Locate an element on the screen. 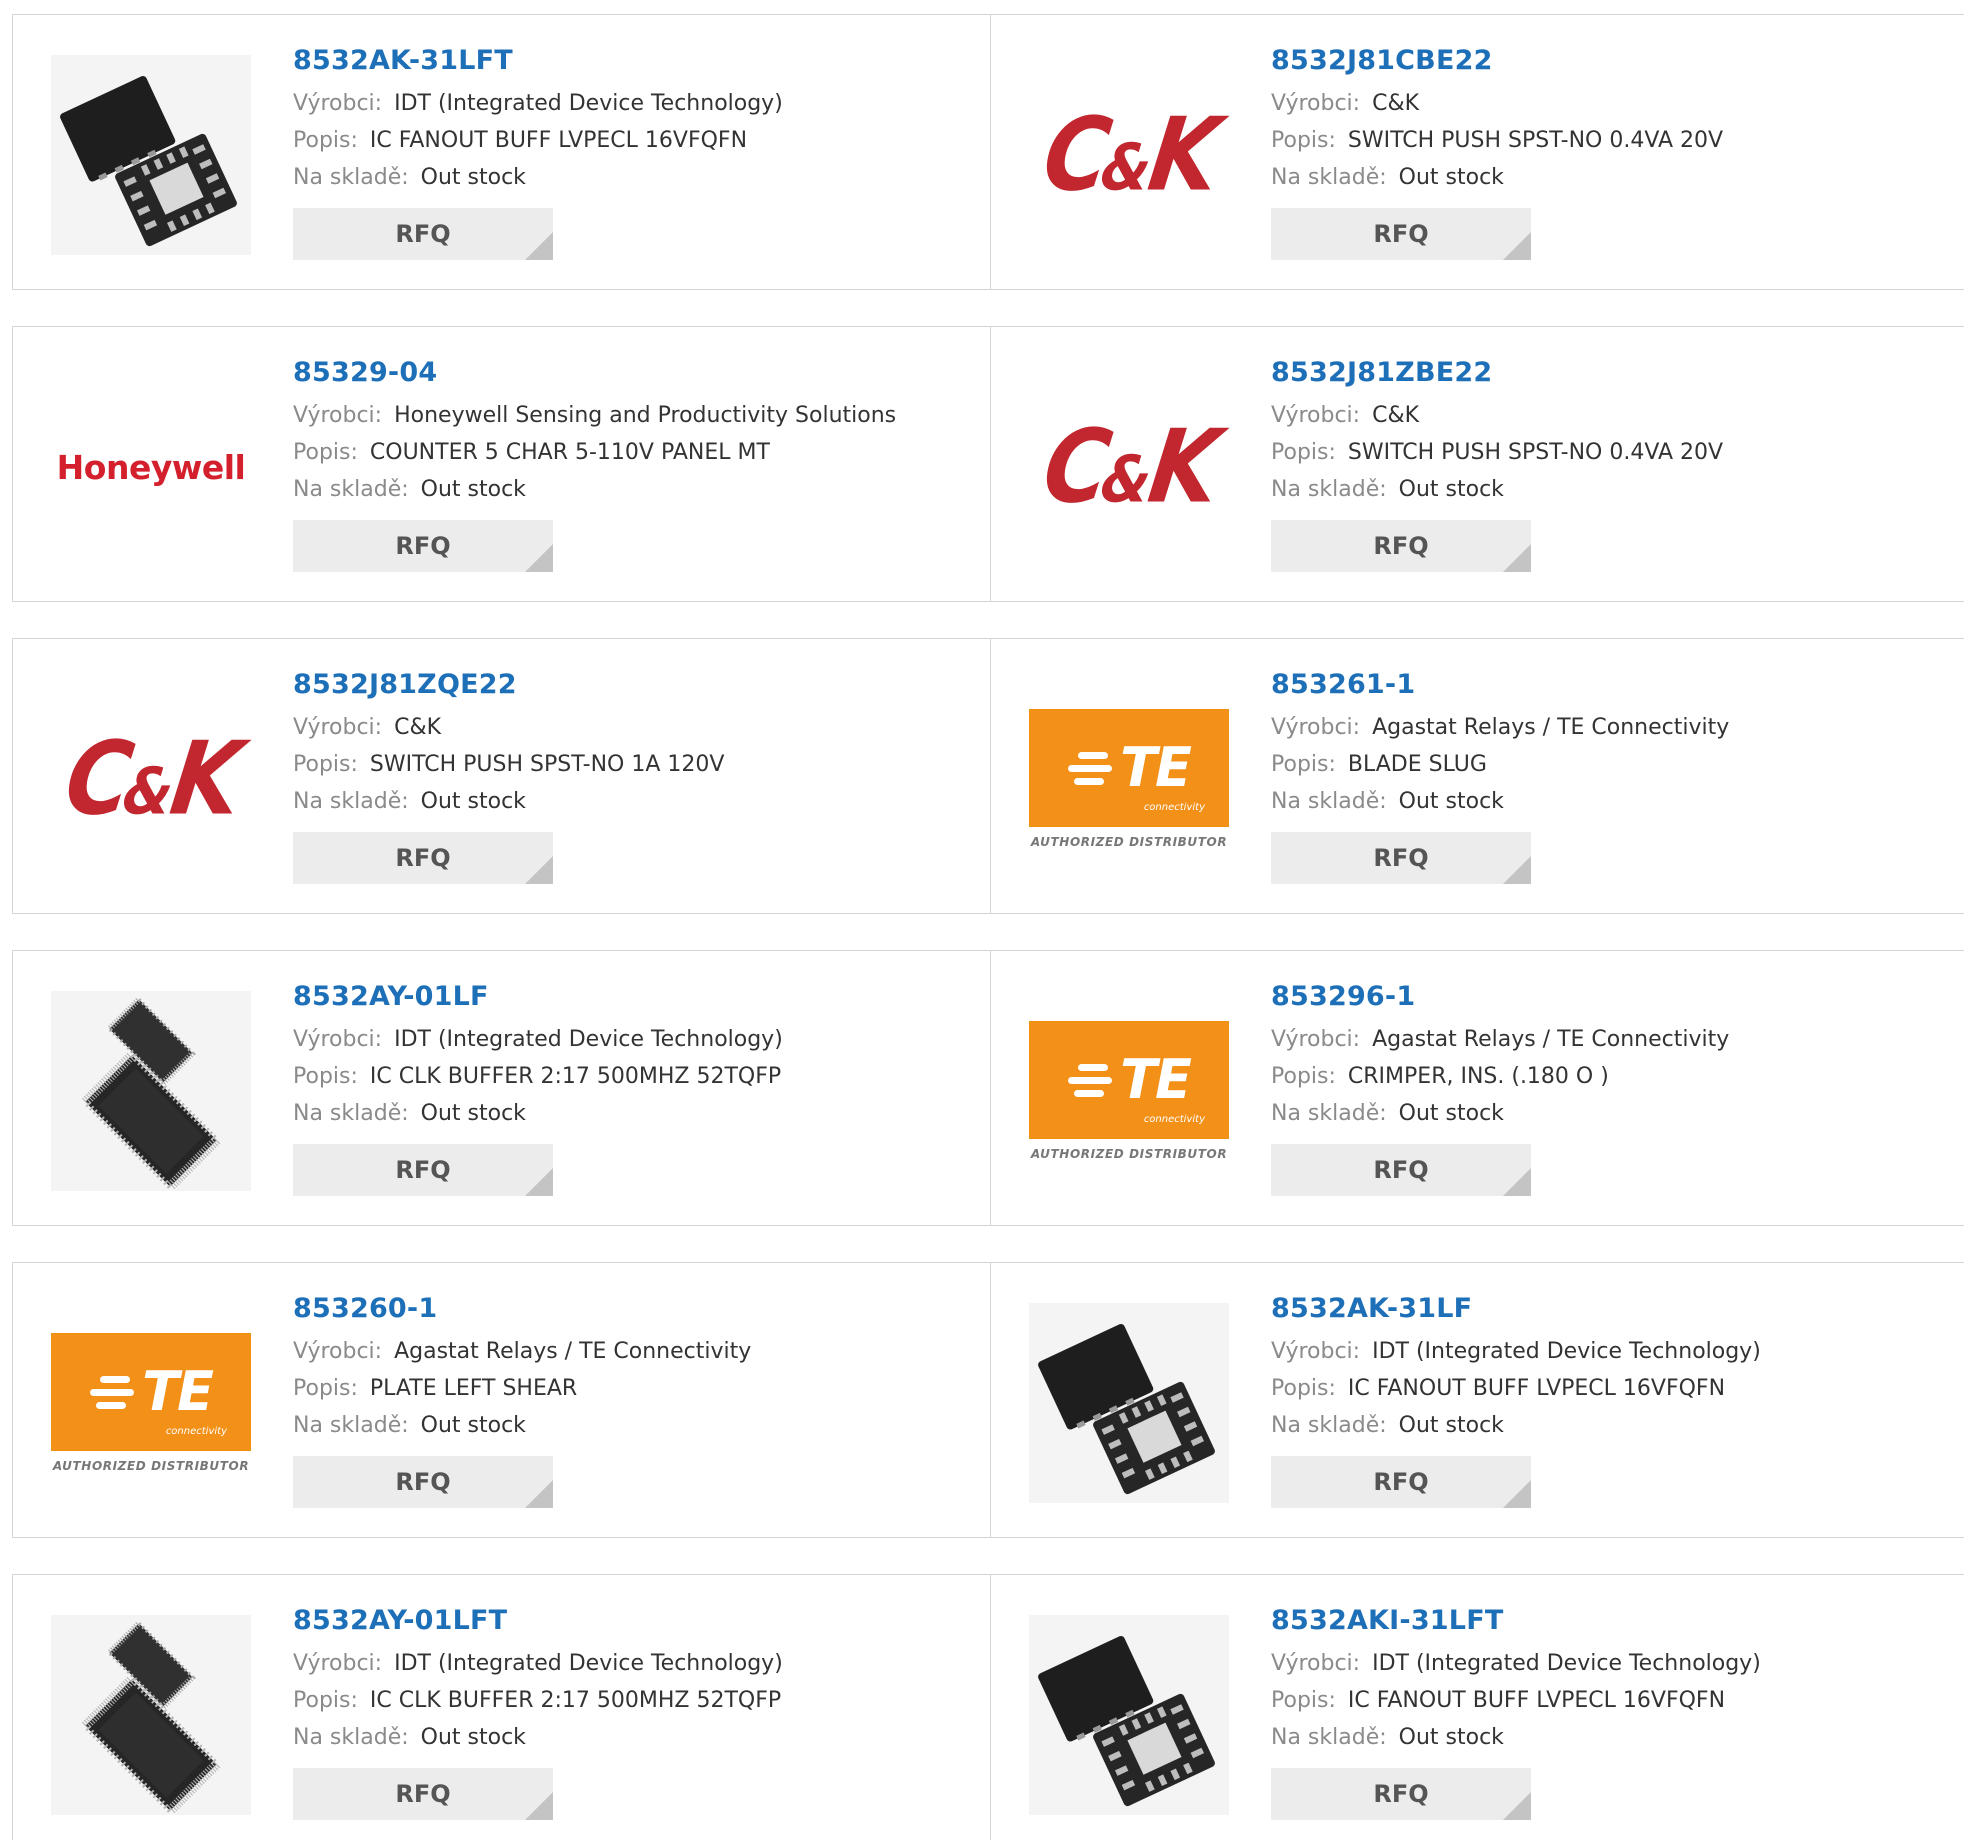 Image resolution: width=1964 pixels, height=1840 pixels. description-row: Popis: CRIMPER, INS. (.180 O ) is located at coordinates (1500, 1076).